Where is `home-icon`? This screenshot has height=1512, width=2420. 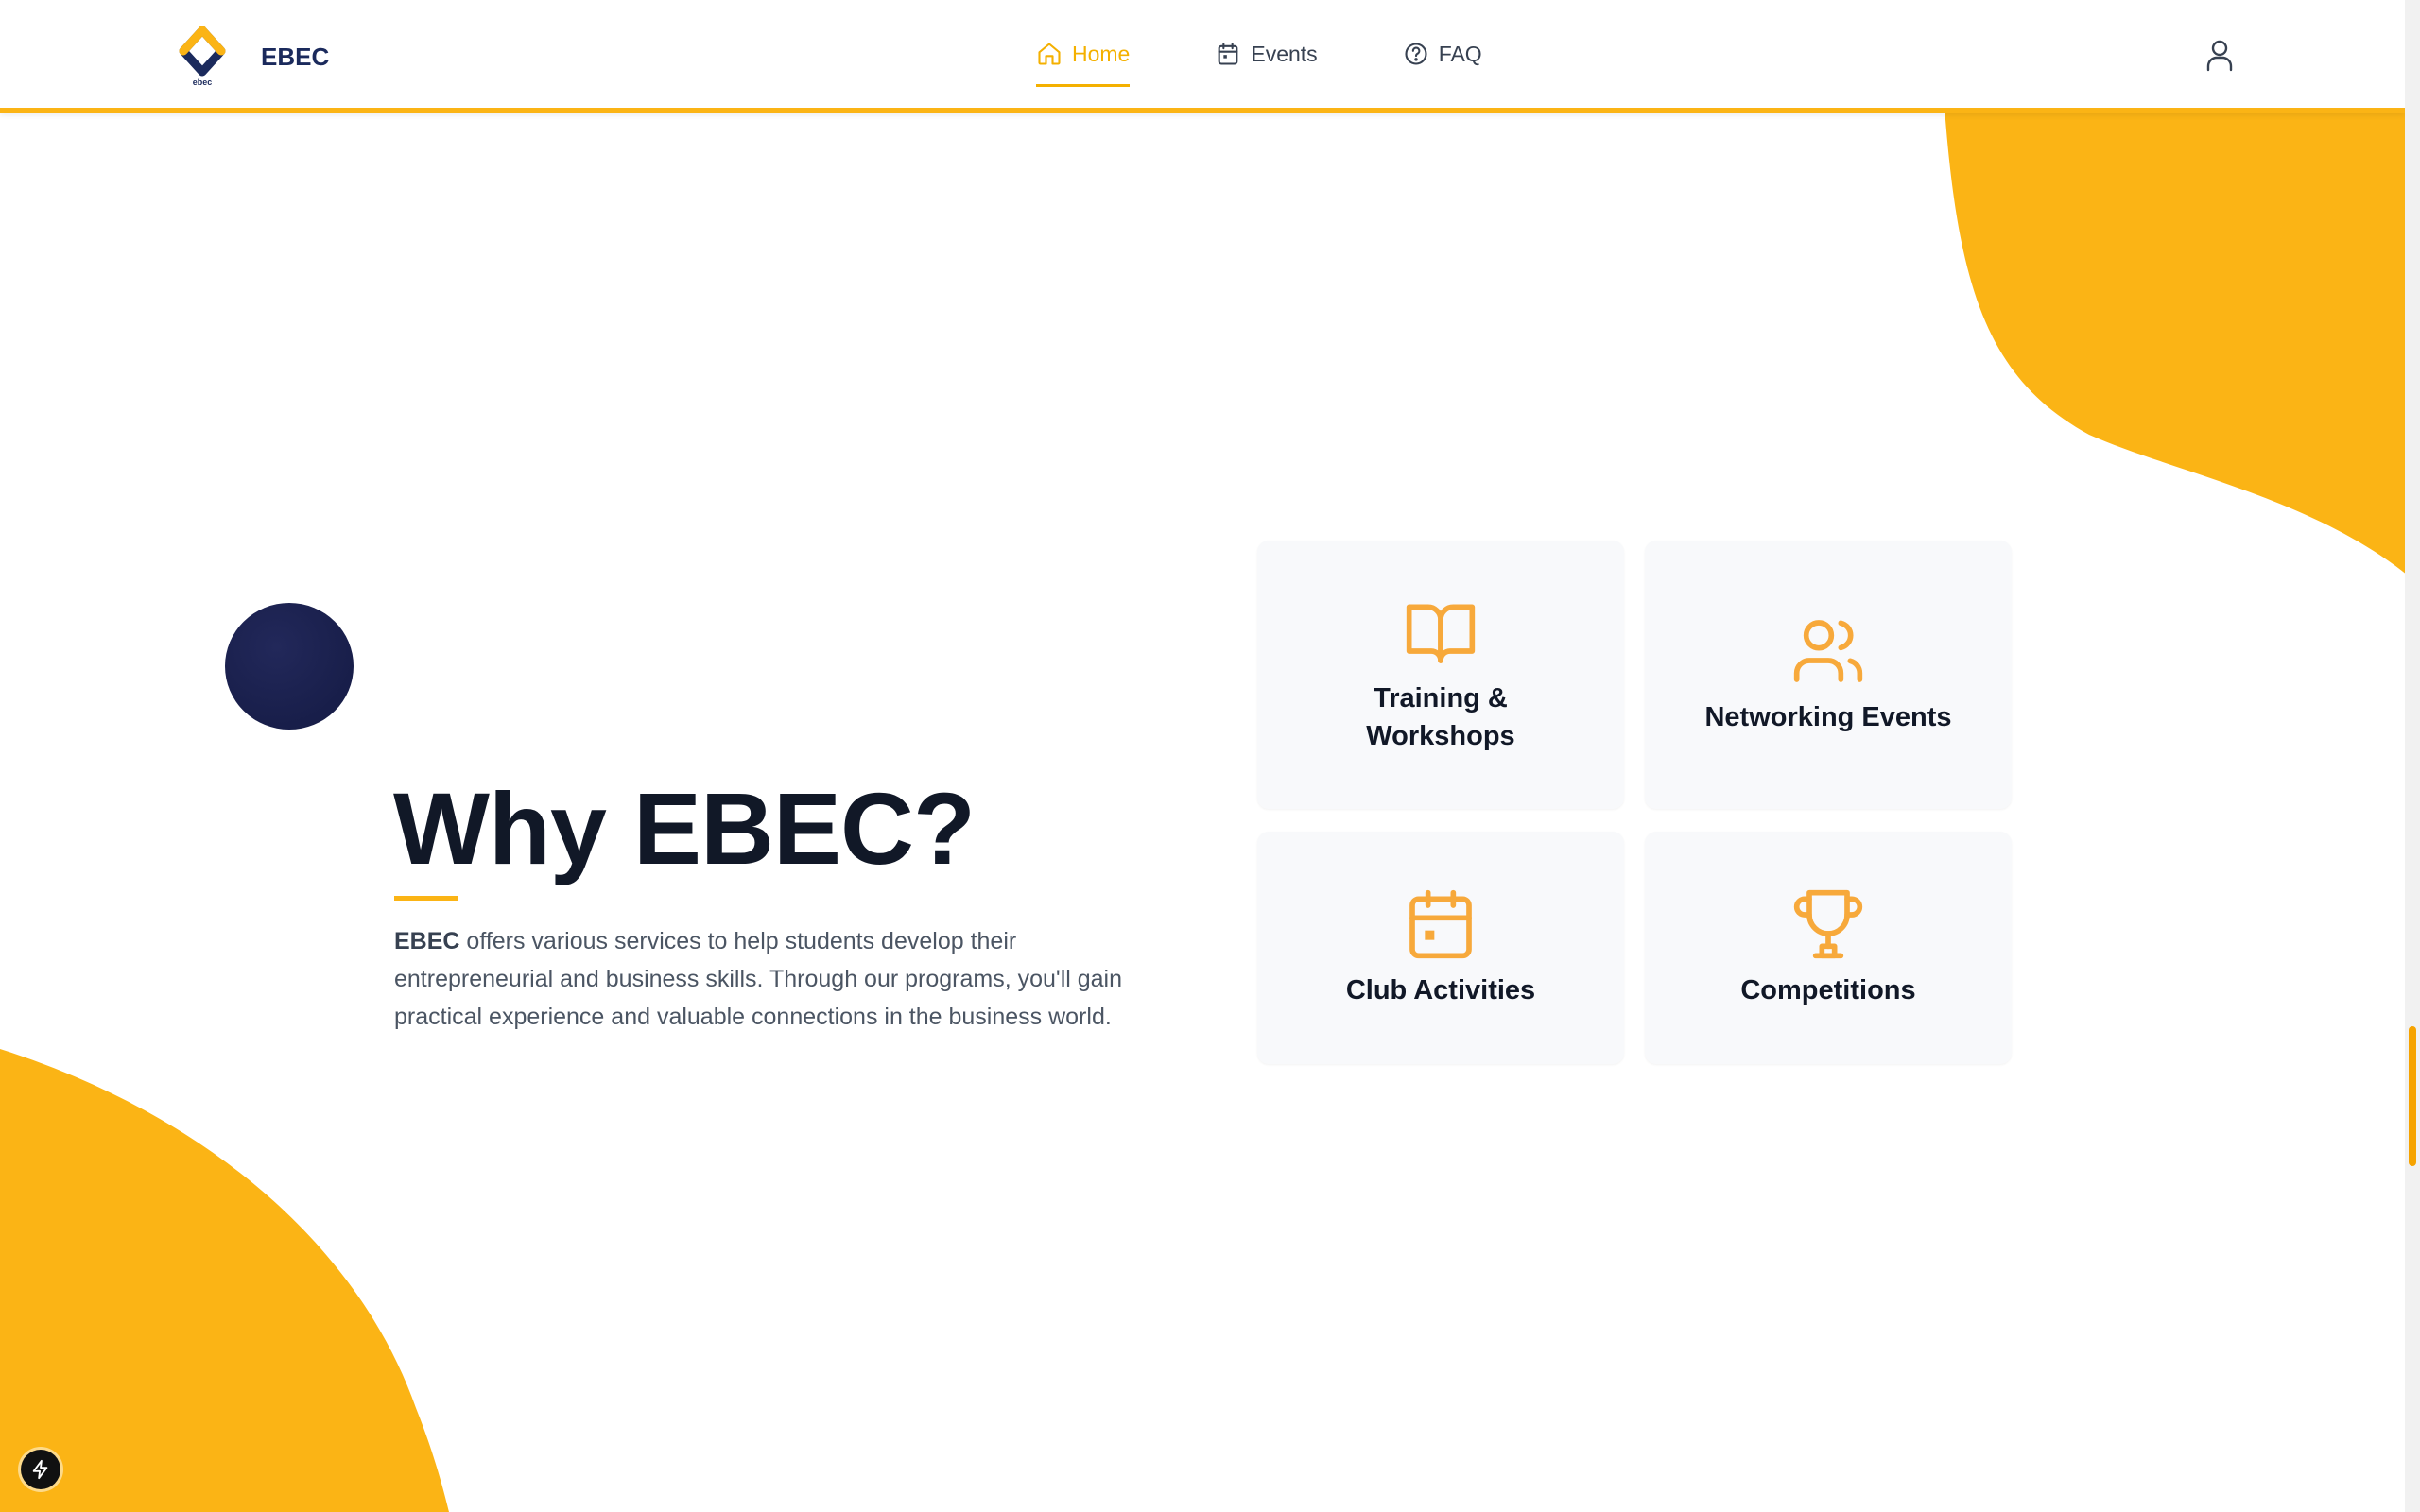 home-icon is located at coordinates (1049, 54).